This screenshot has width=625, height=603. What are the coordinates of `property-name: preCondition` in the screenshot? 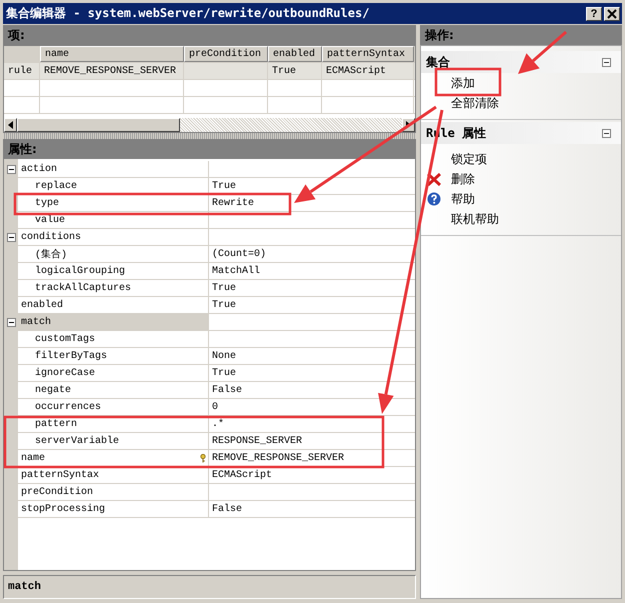 It's located at (113, 492).